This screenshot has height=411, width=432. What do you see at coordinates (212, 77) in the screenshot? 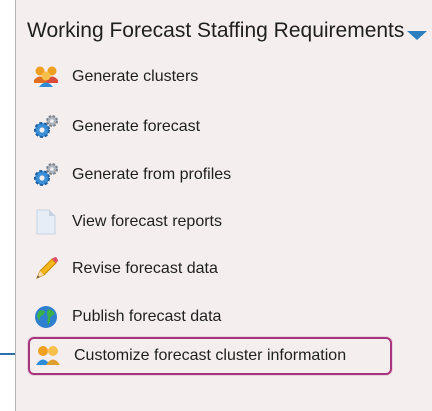
I see `menu-item-generate-clusters: Generate clusters` at bounding box center [212, 77].